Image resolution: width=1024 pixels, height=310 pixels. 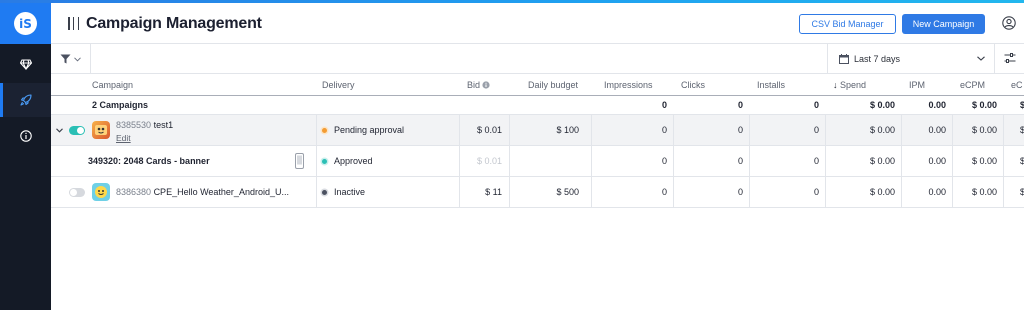 I want to click on calendar-icon, so click(x=844, y=59).